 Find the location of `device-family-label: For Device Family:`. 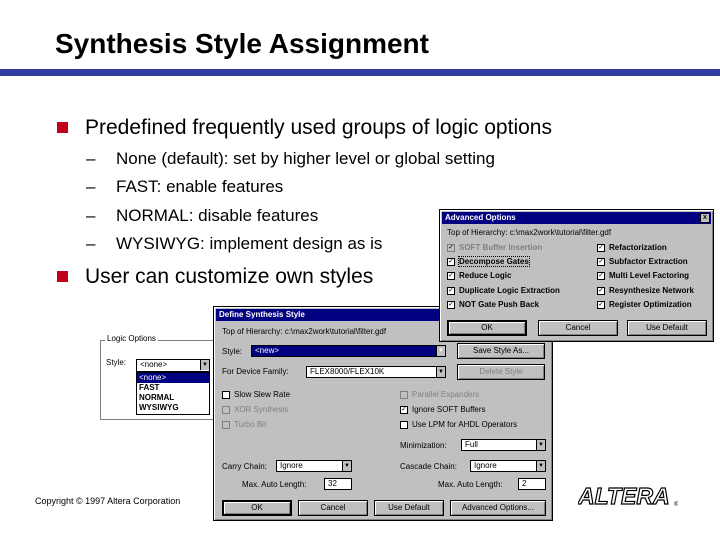

device-family-label: For Device Family: is located at coordinates (255, 371).